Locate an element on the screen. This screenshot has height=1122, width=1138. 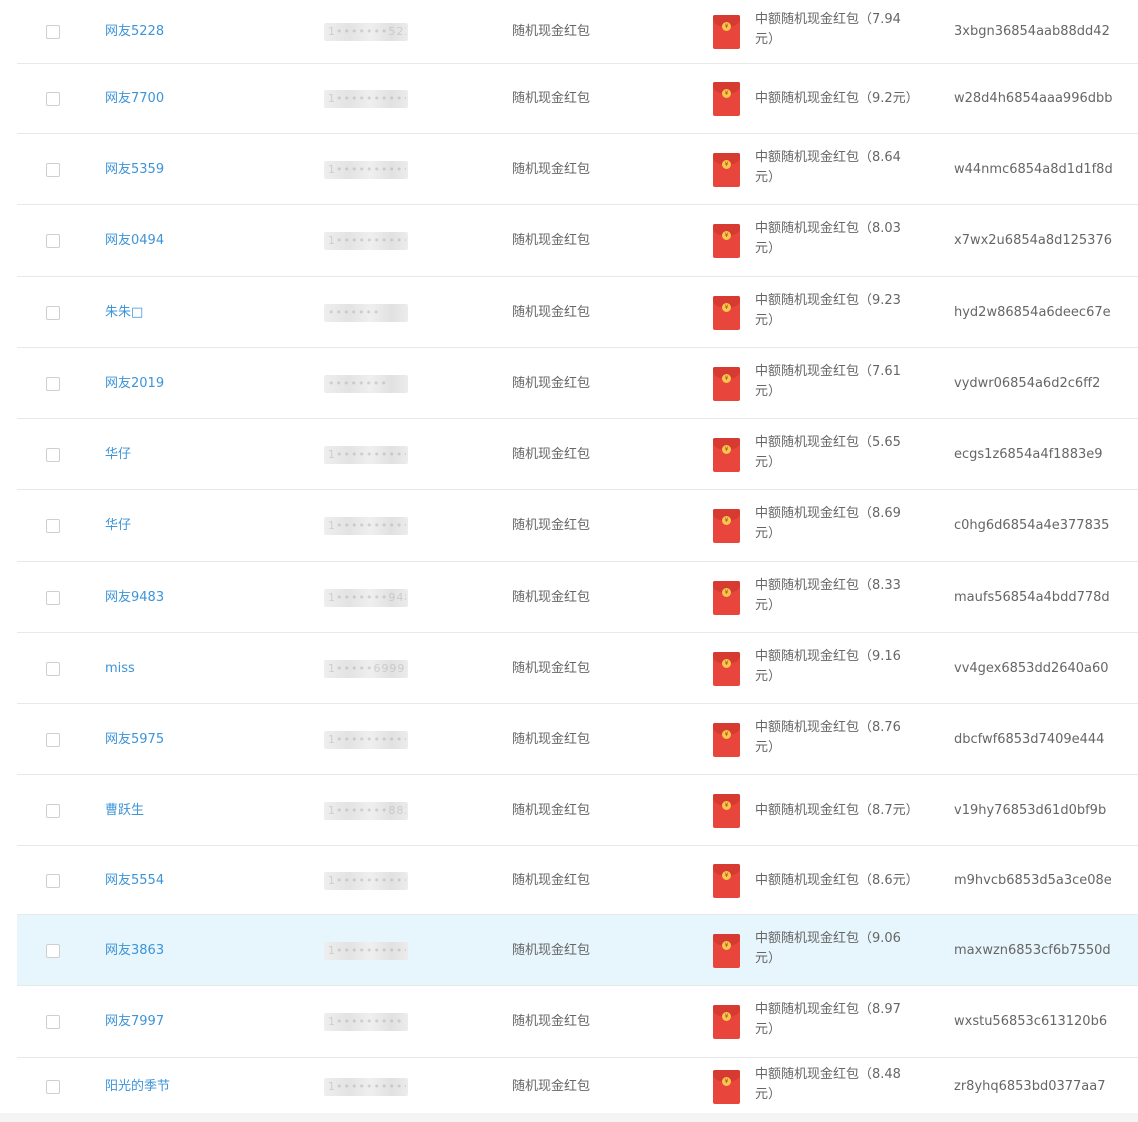
coupon-code: maxwzn6853cf6b7550d is located at coordinates (1032, 950).